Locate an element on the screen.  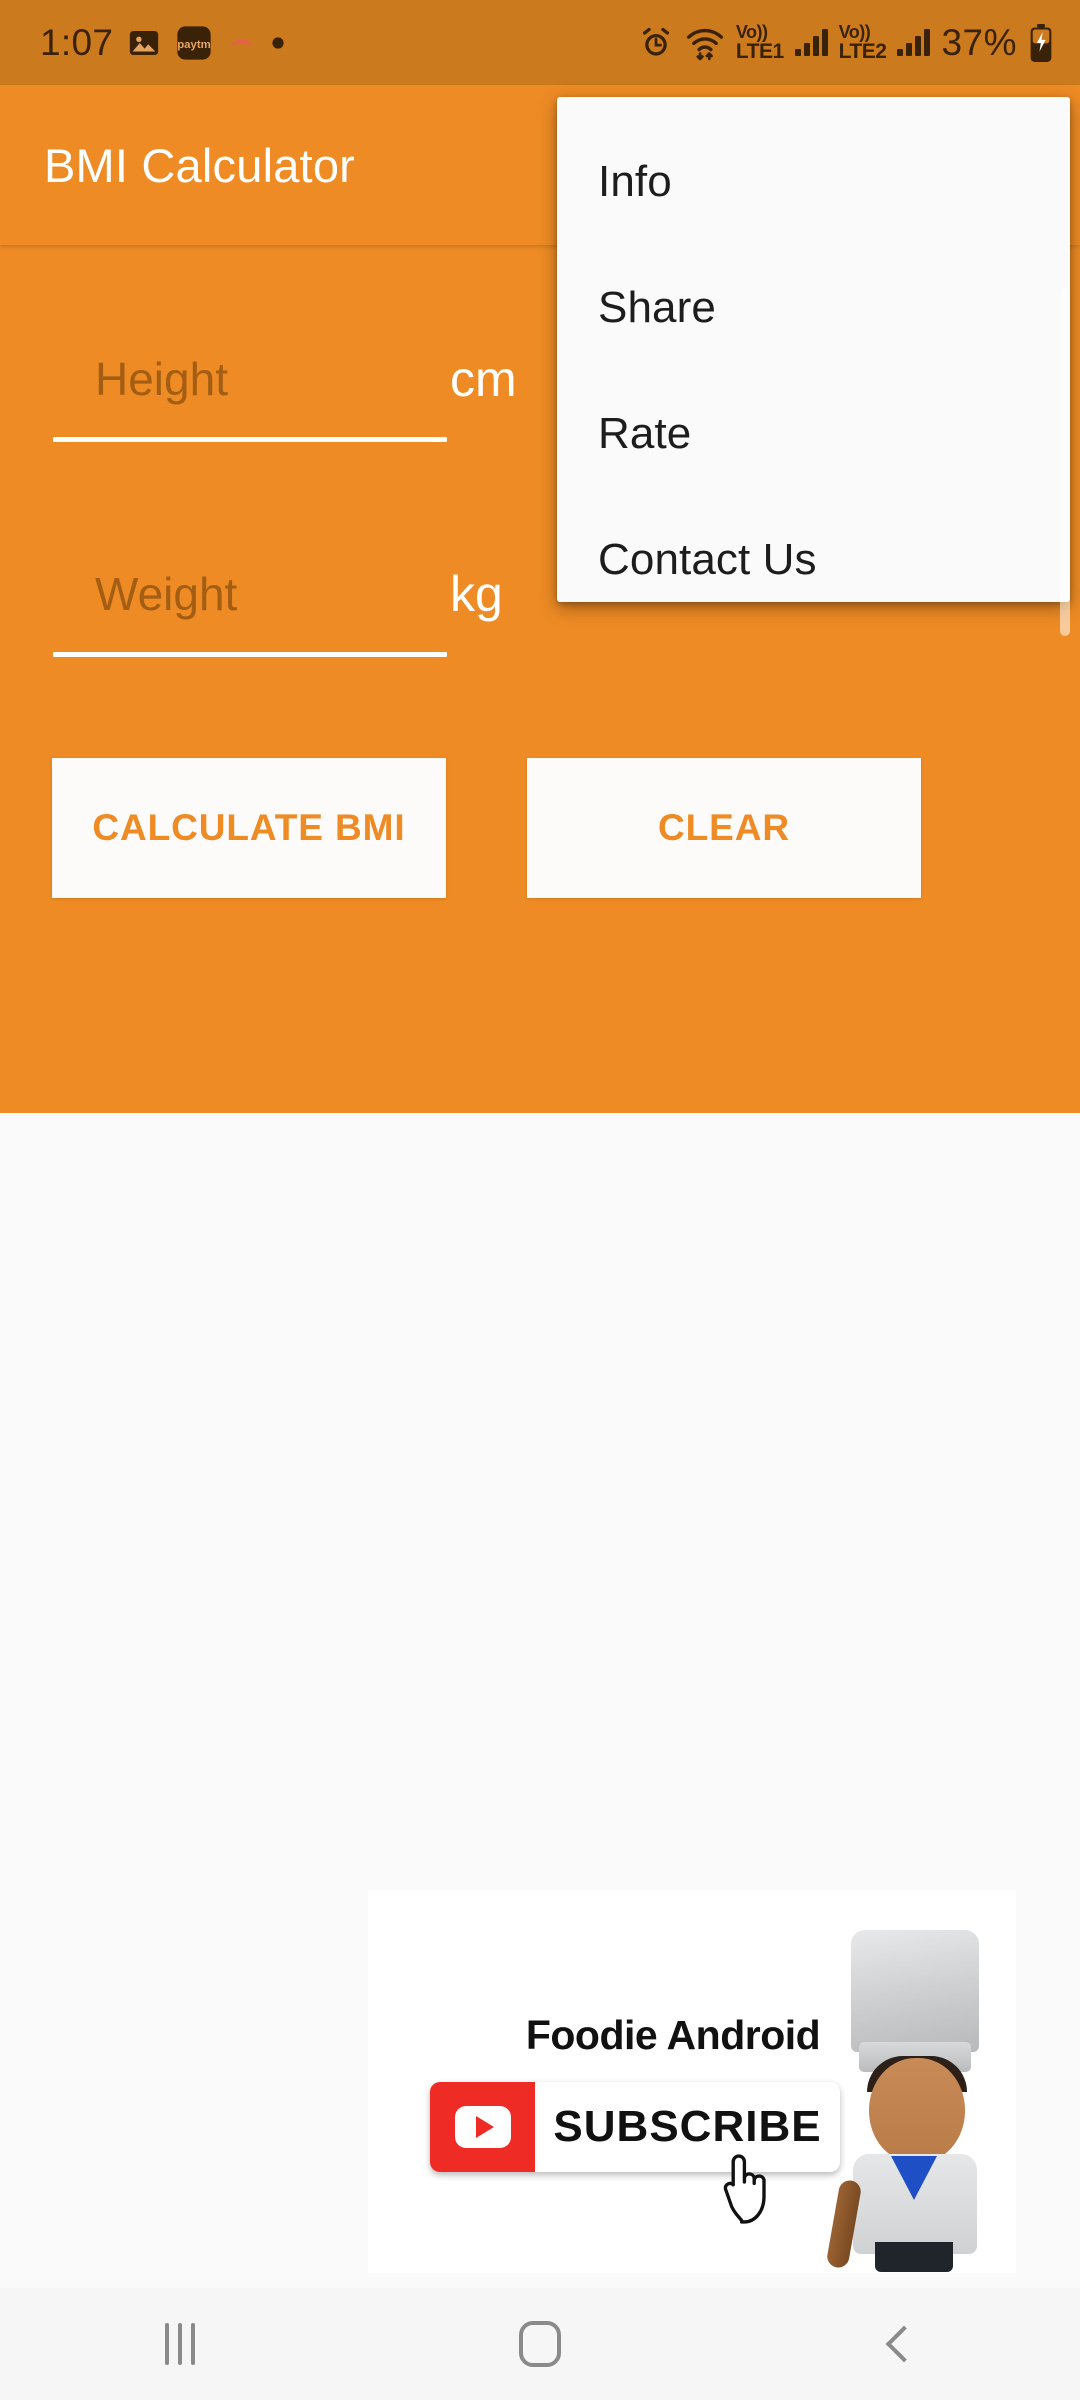
status-bar: 1:07 paytm Vo)) LTE1 Vo)) LTE2 37% is located at coordinates (540, 42).